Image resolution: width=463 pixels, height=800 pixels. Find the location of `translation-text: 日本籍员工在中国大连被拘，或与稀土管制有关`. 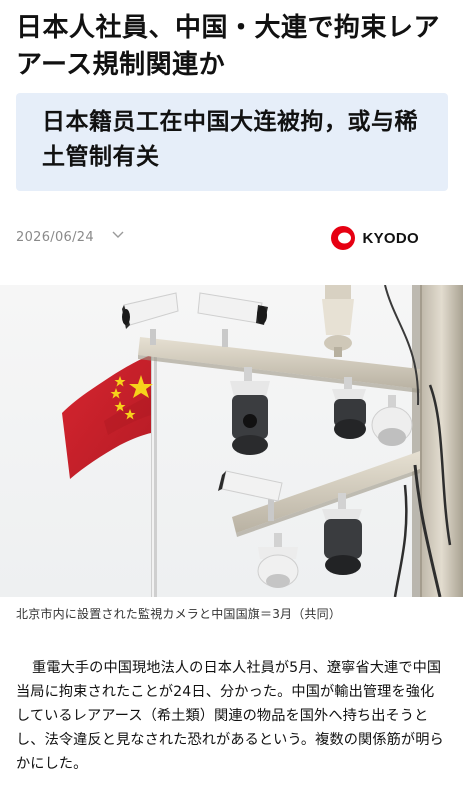

translation-text: 日本籍员工在中国大连被拘，或与稀土管制有关 is located at coordinates (230, 139).